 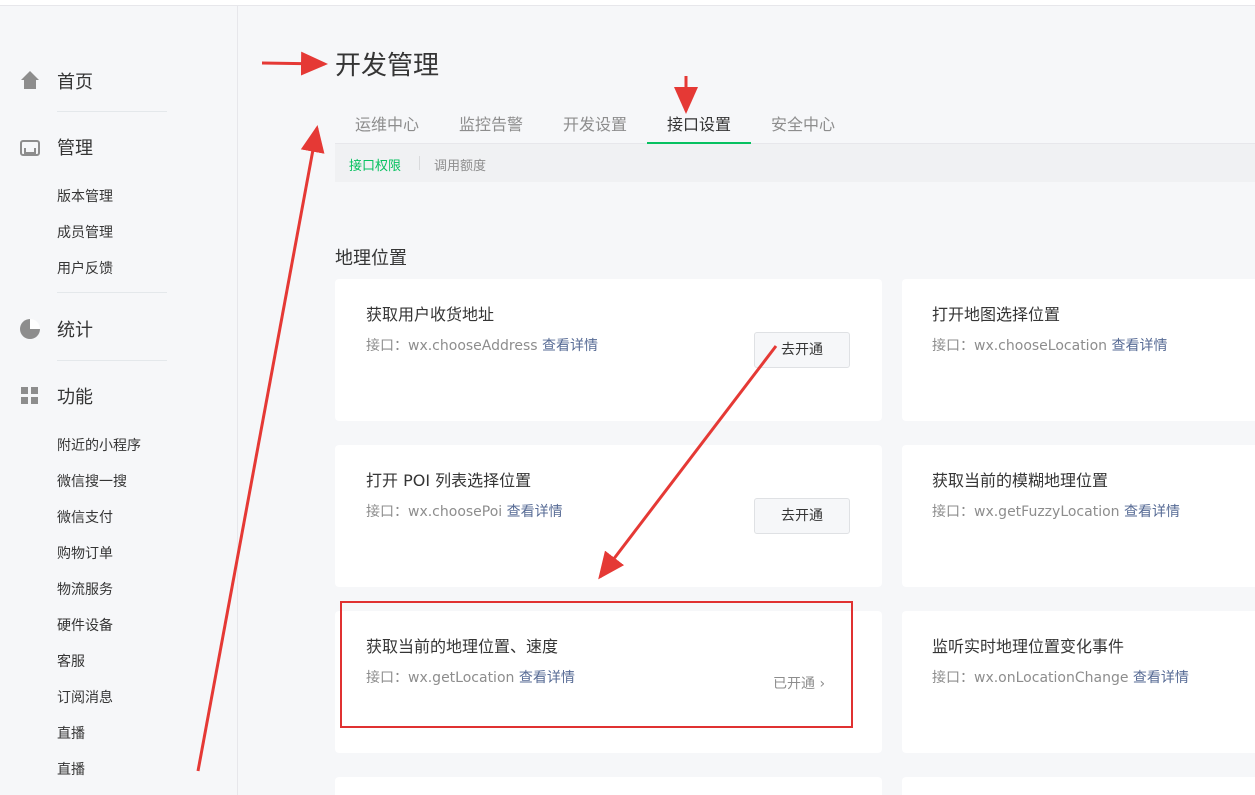 I want to click on tab-bar: 运维中心 监控告警 开发设置 接口设置 安全中心, so click(x=795, y=122).